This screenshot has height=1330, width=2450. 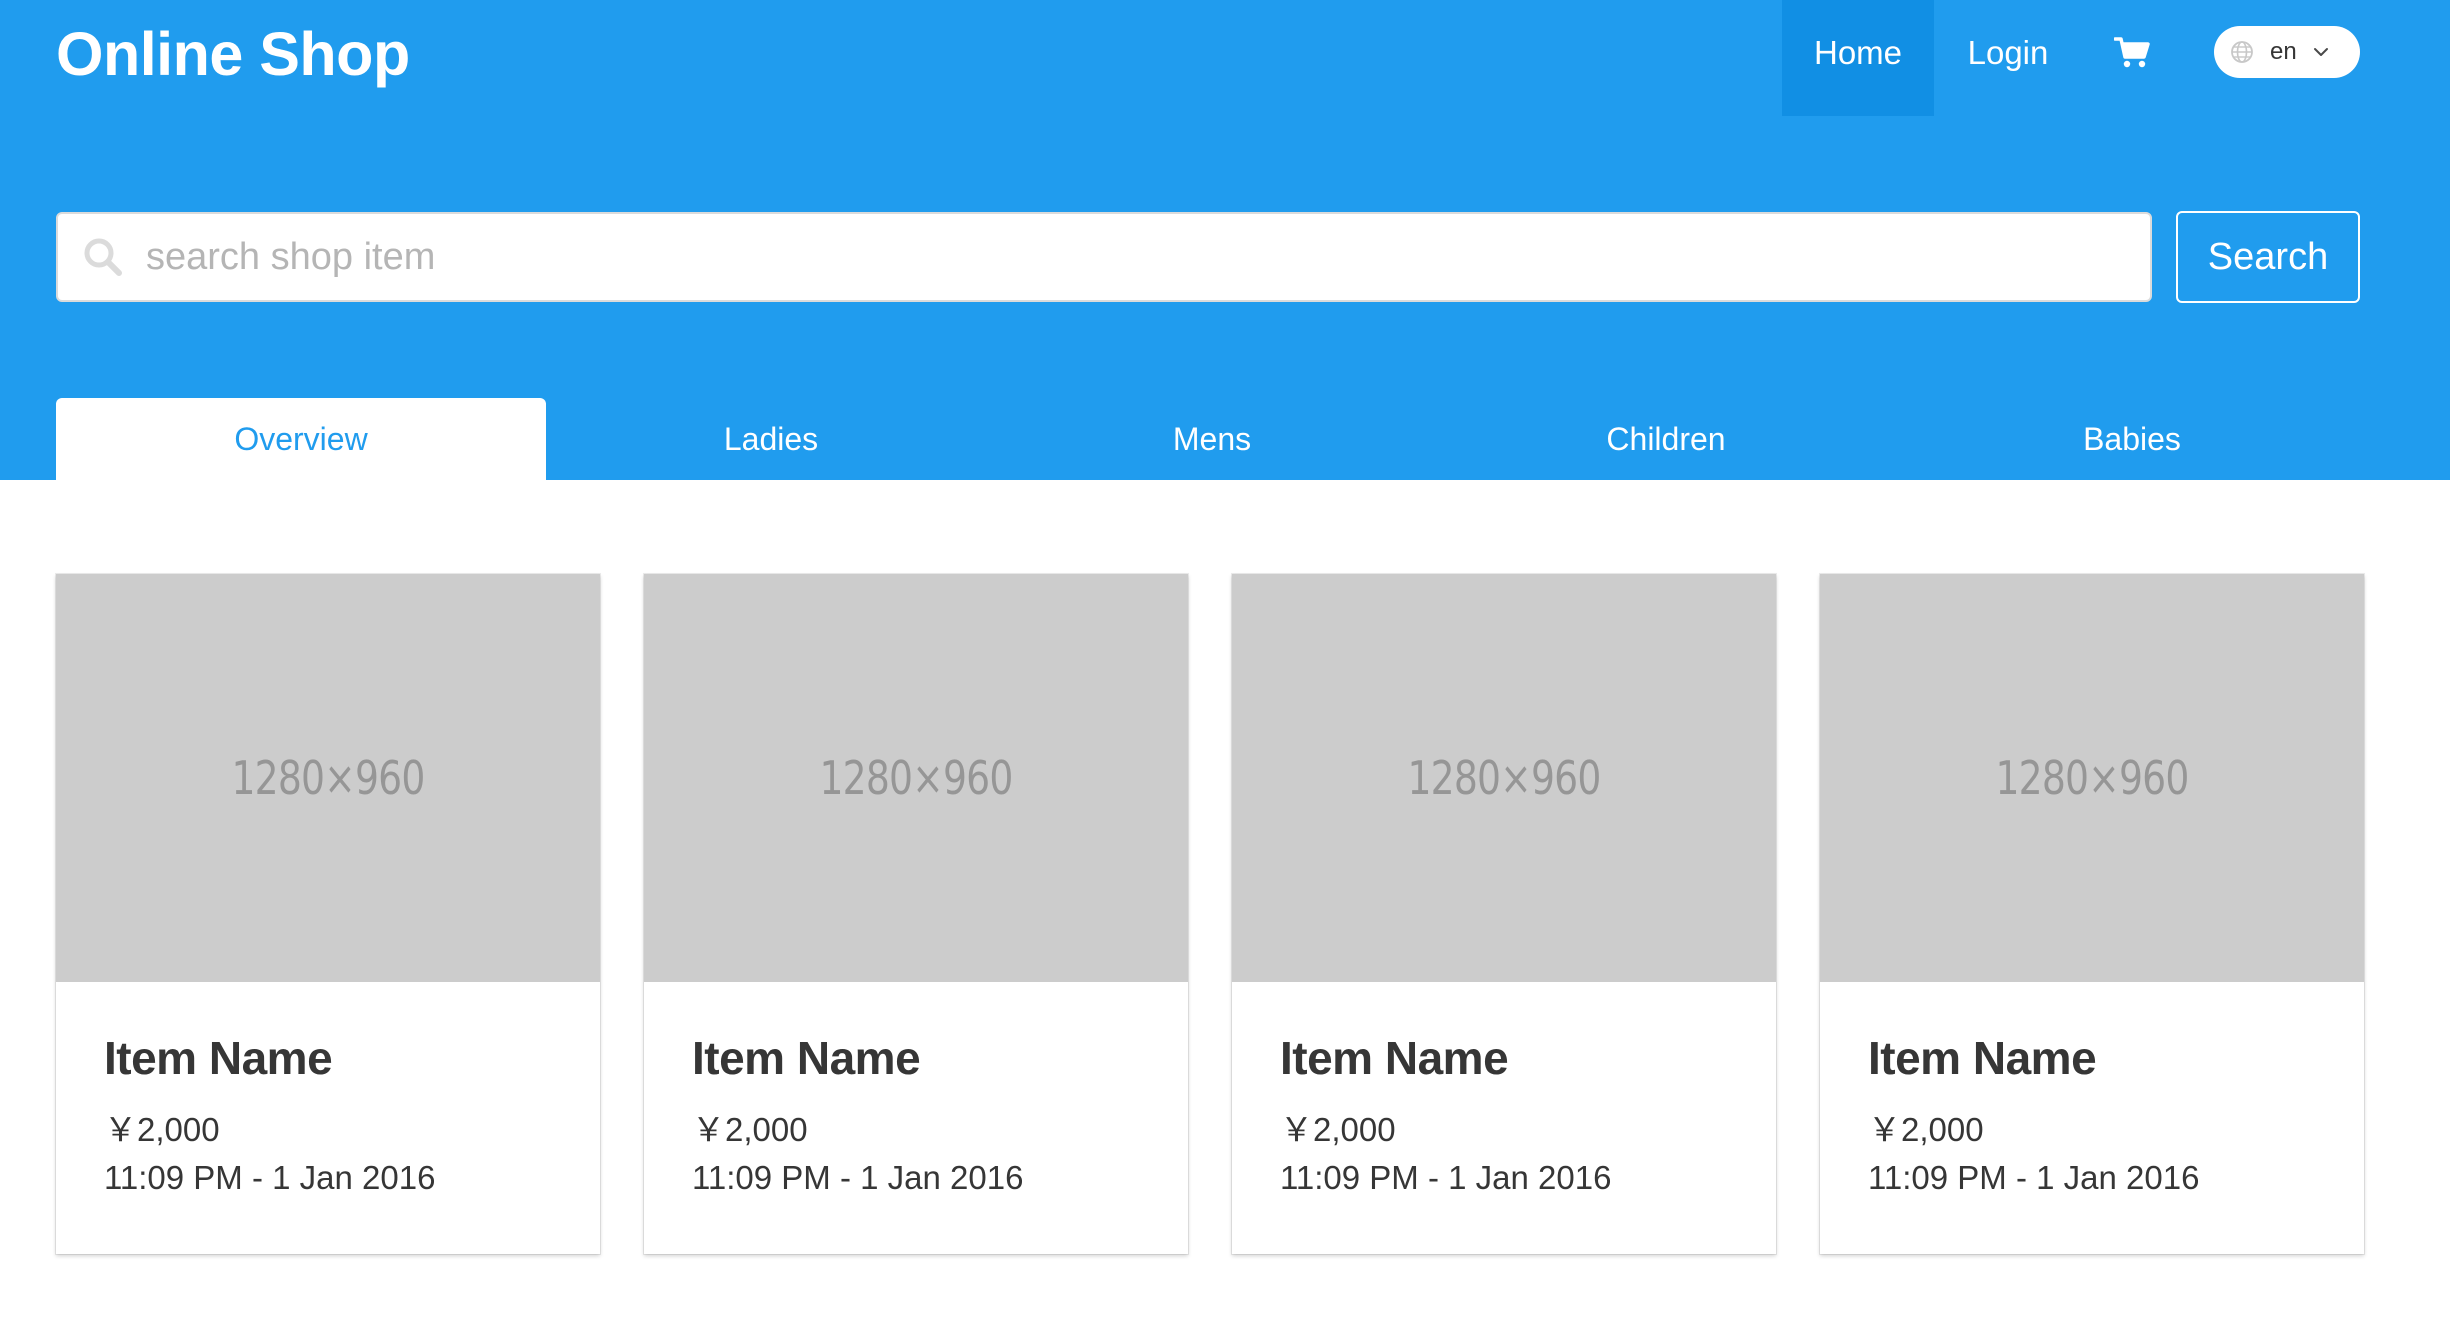 What do you see at coordinates (2268, 257) in the screenshot?
I see `search-button: Search` at bounding box center [2268, 257].